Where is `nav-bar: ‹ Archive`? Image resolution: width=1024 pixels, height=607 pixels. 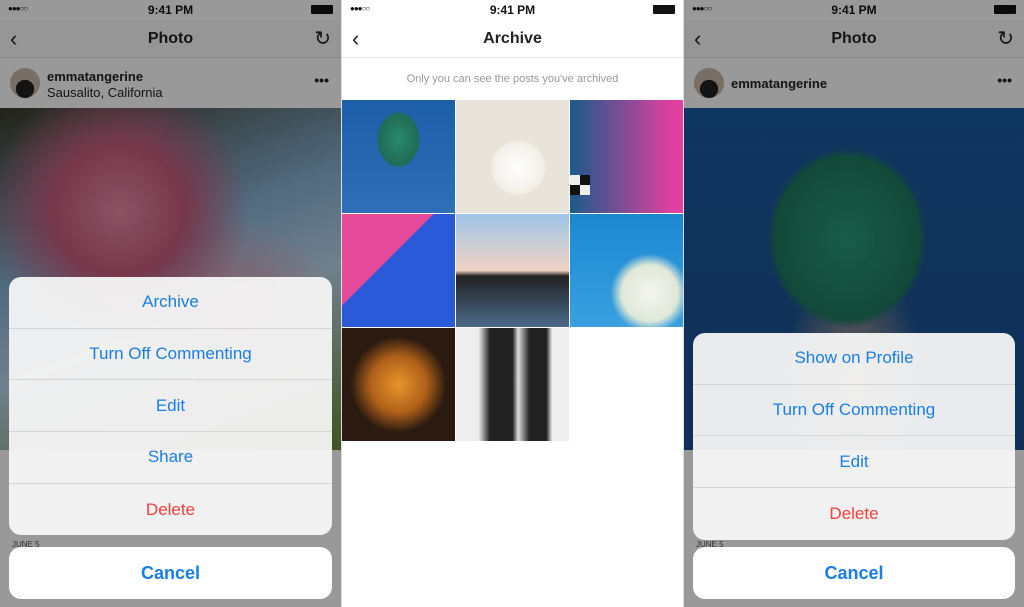 nav-bar: ‹ Archive is located at coordinates (512, 39).